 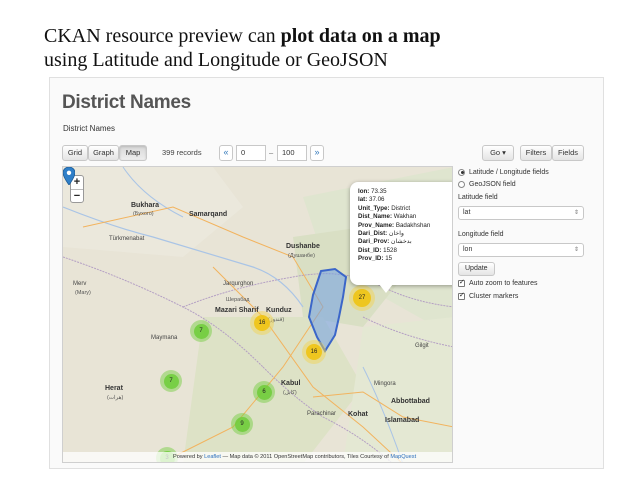 What do you see at coordinates (374, 242) in the screenshot?
I see `popup-key: Dari_Prov:` at bounding box center [374, 242].